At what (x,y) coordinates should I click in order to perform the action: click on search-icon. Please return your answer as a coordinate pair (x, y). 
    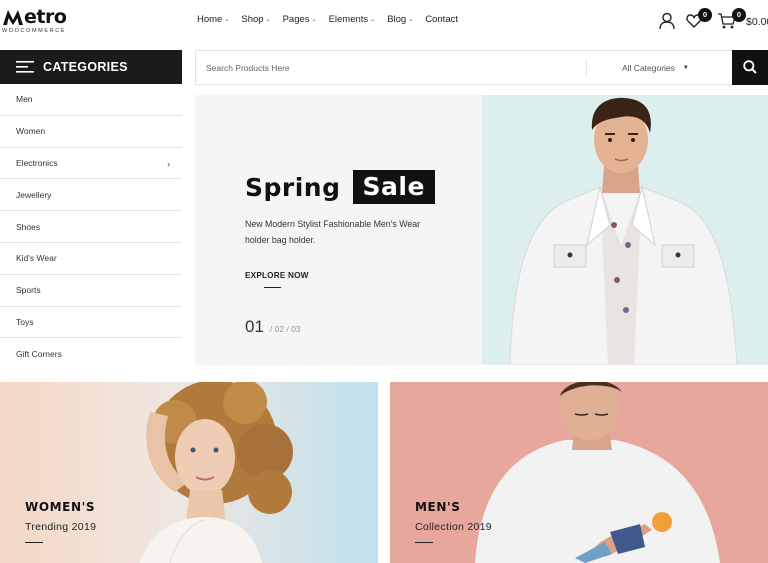
    Looking at the image, I should click on (750, 67).